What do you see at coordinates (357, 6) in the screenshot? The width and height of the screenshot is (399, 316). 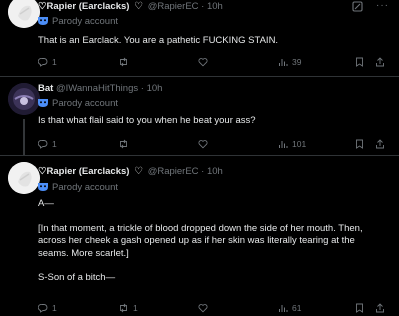 I see `grok-icon` at bounding box center [357, 6].